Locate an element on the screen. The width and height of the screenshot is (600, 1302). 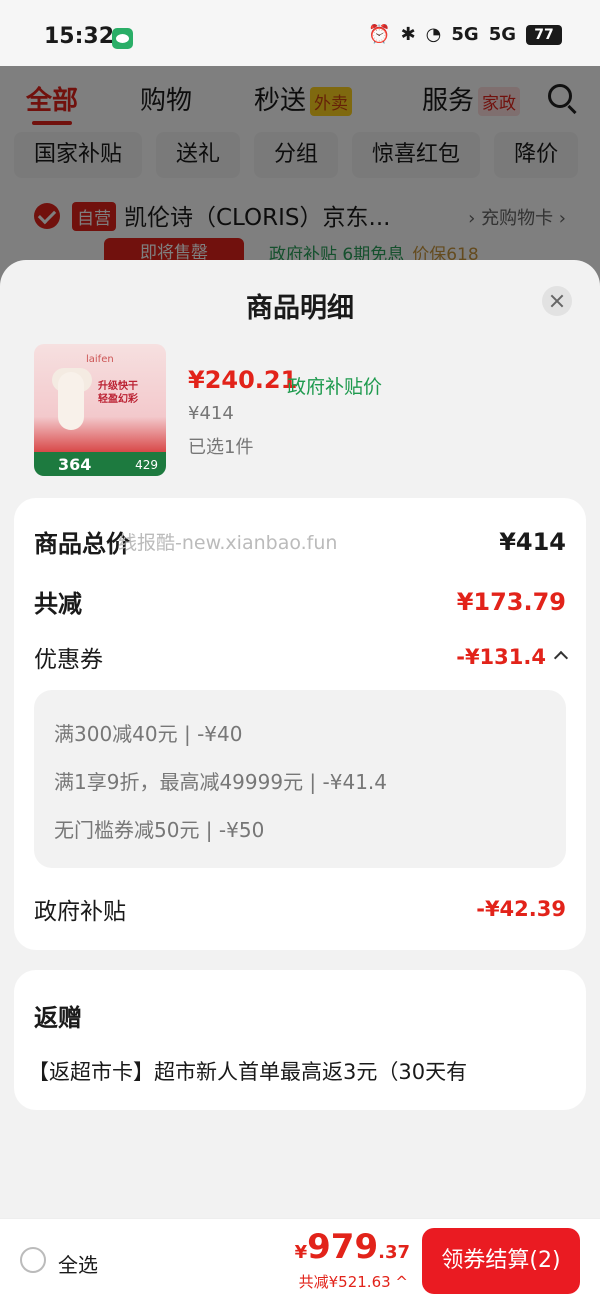
alarm-icon: ⏰ is located at coordinates (379, 34).